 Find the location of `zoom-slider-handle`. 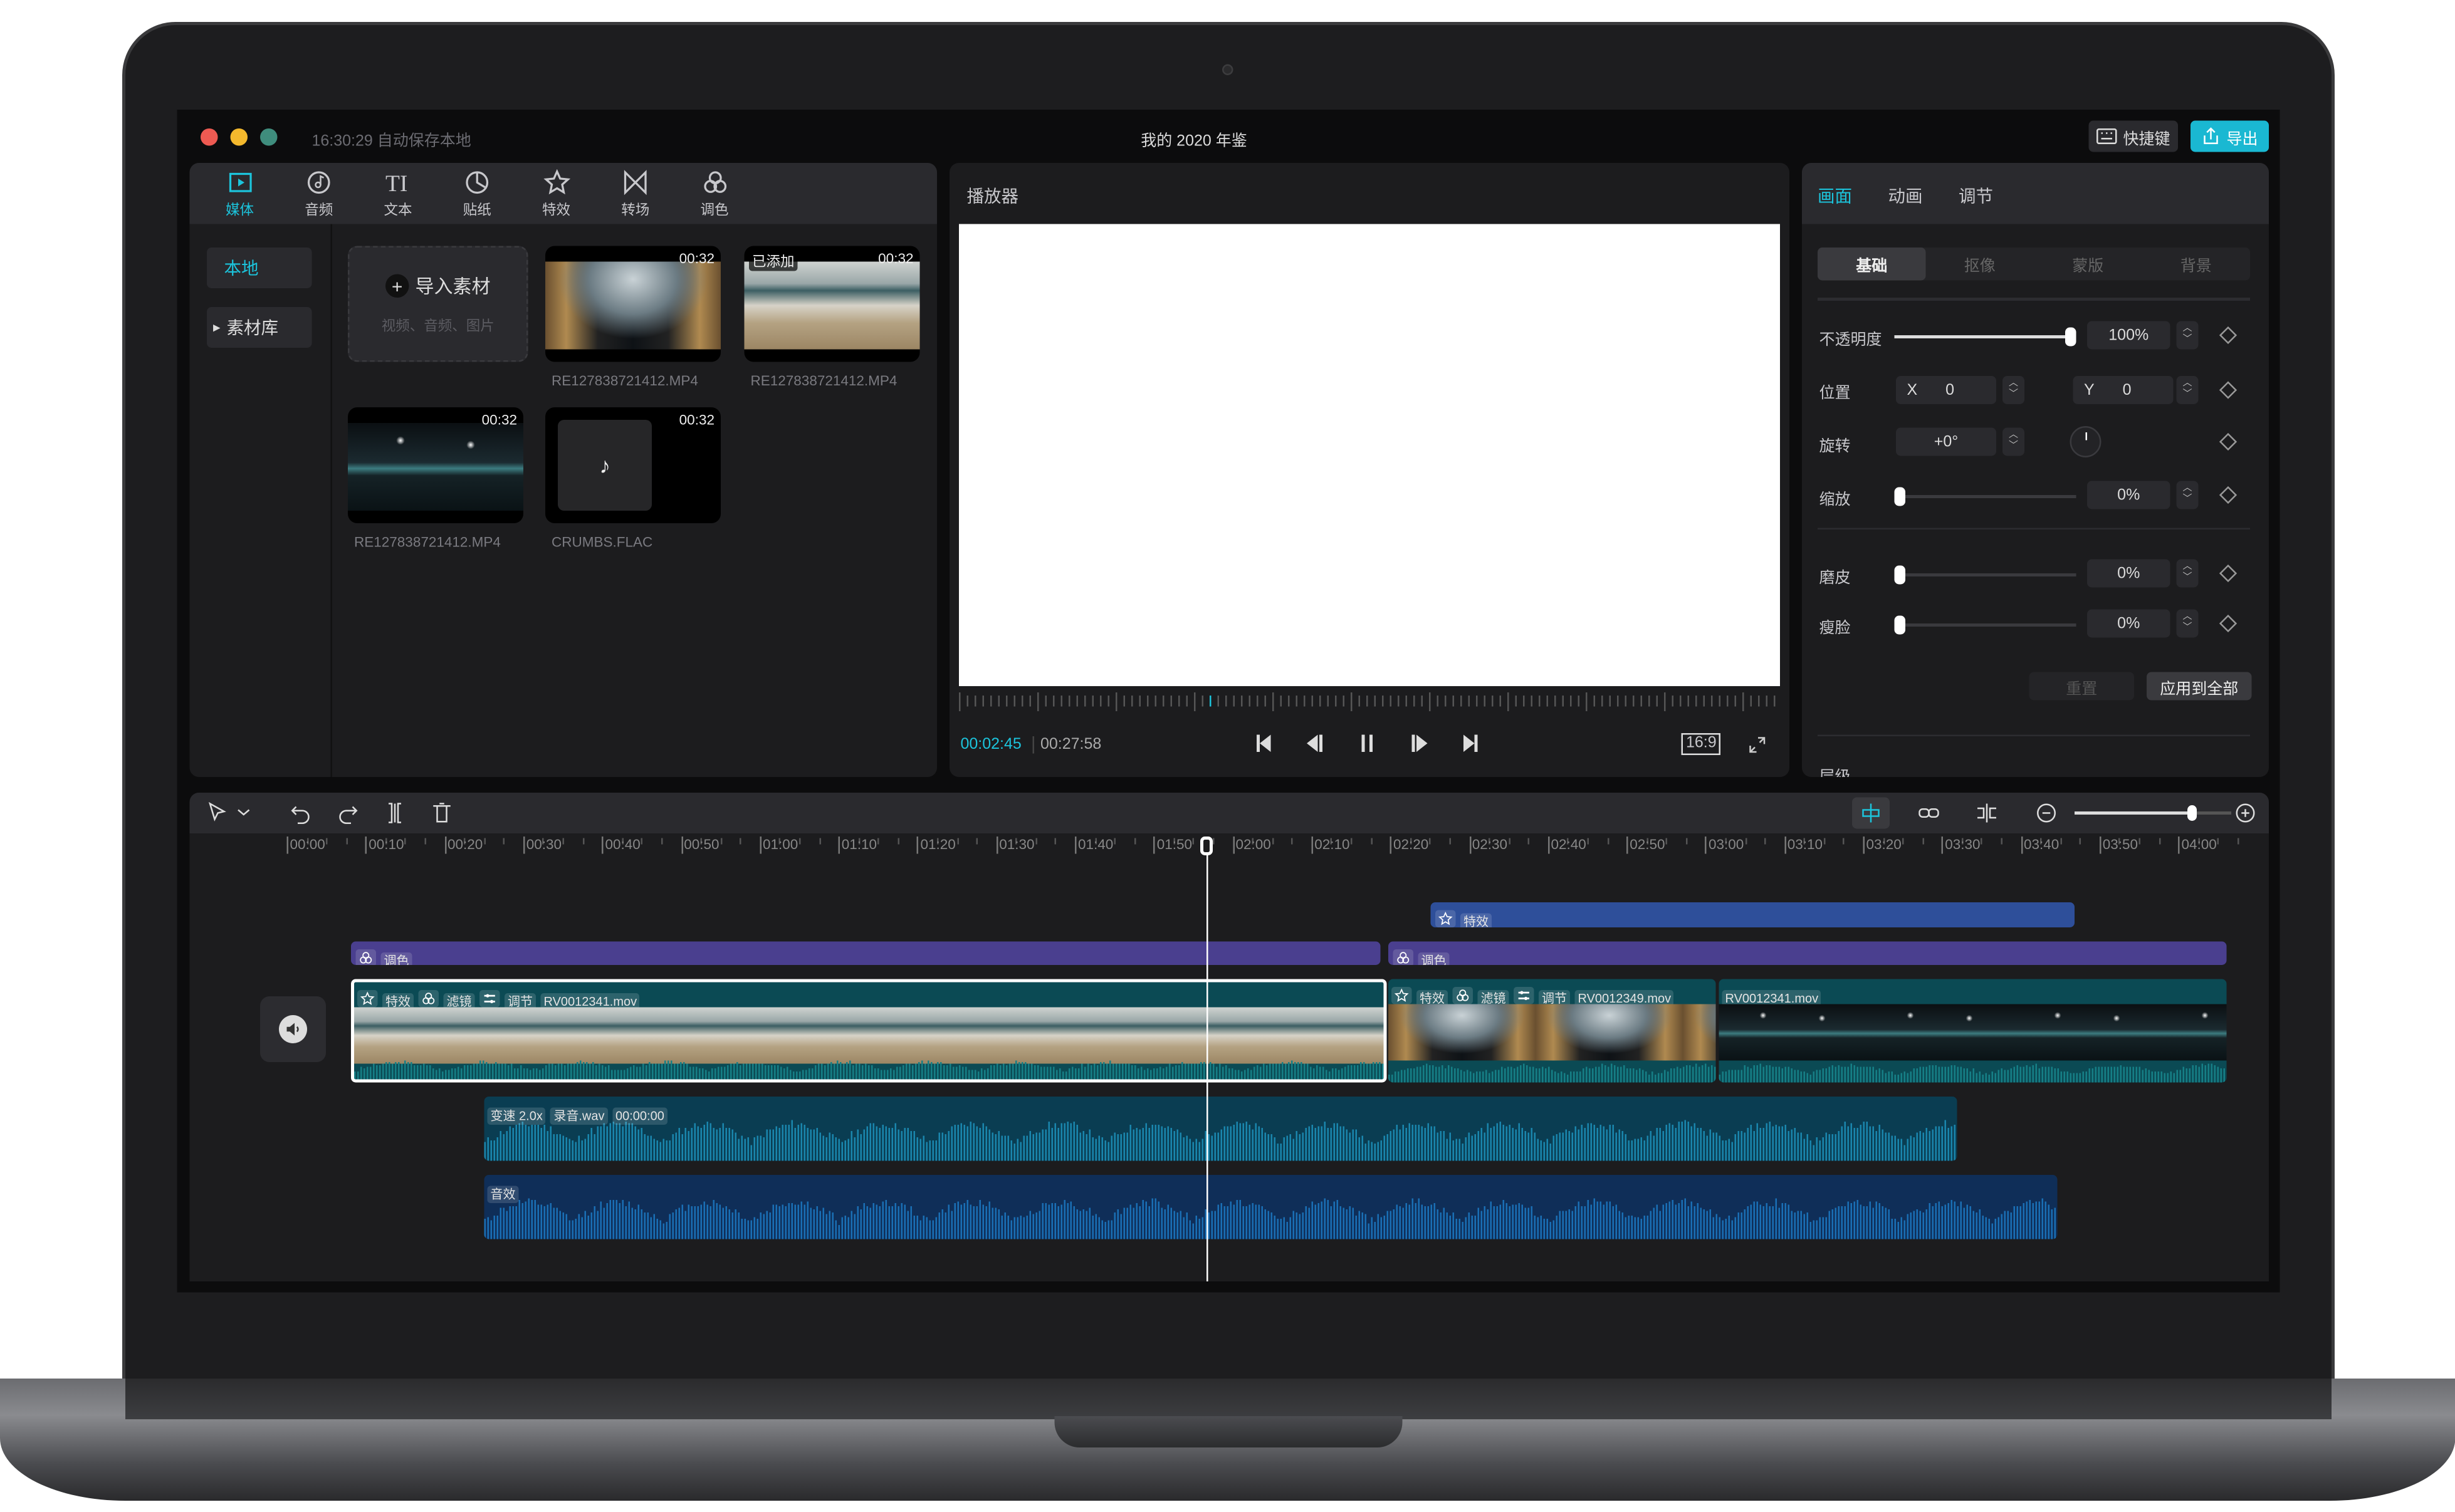

zoom-slider-handle is located at coordinates (2192, 813).